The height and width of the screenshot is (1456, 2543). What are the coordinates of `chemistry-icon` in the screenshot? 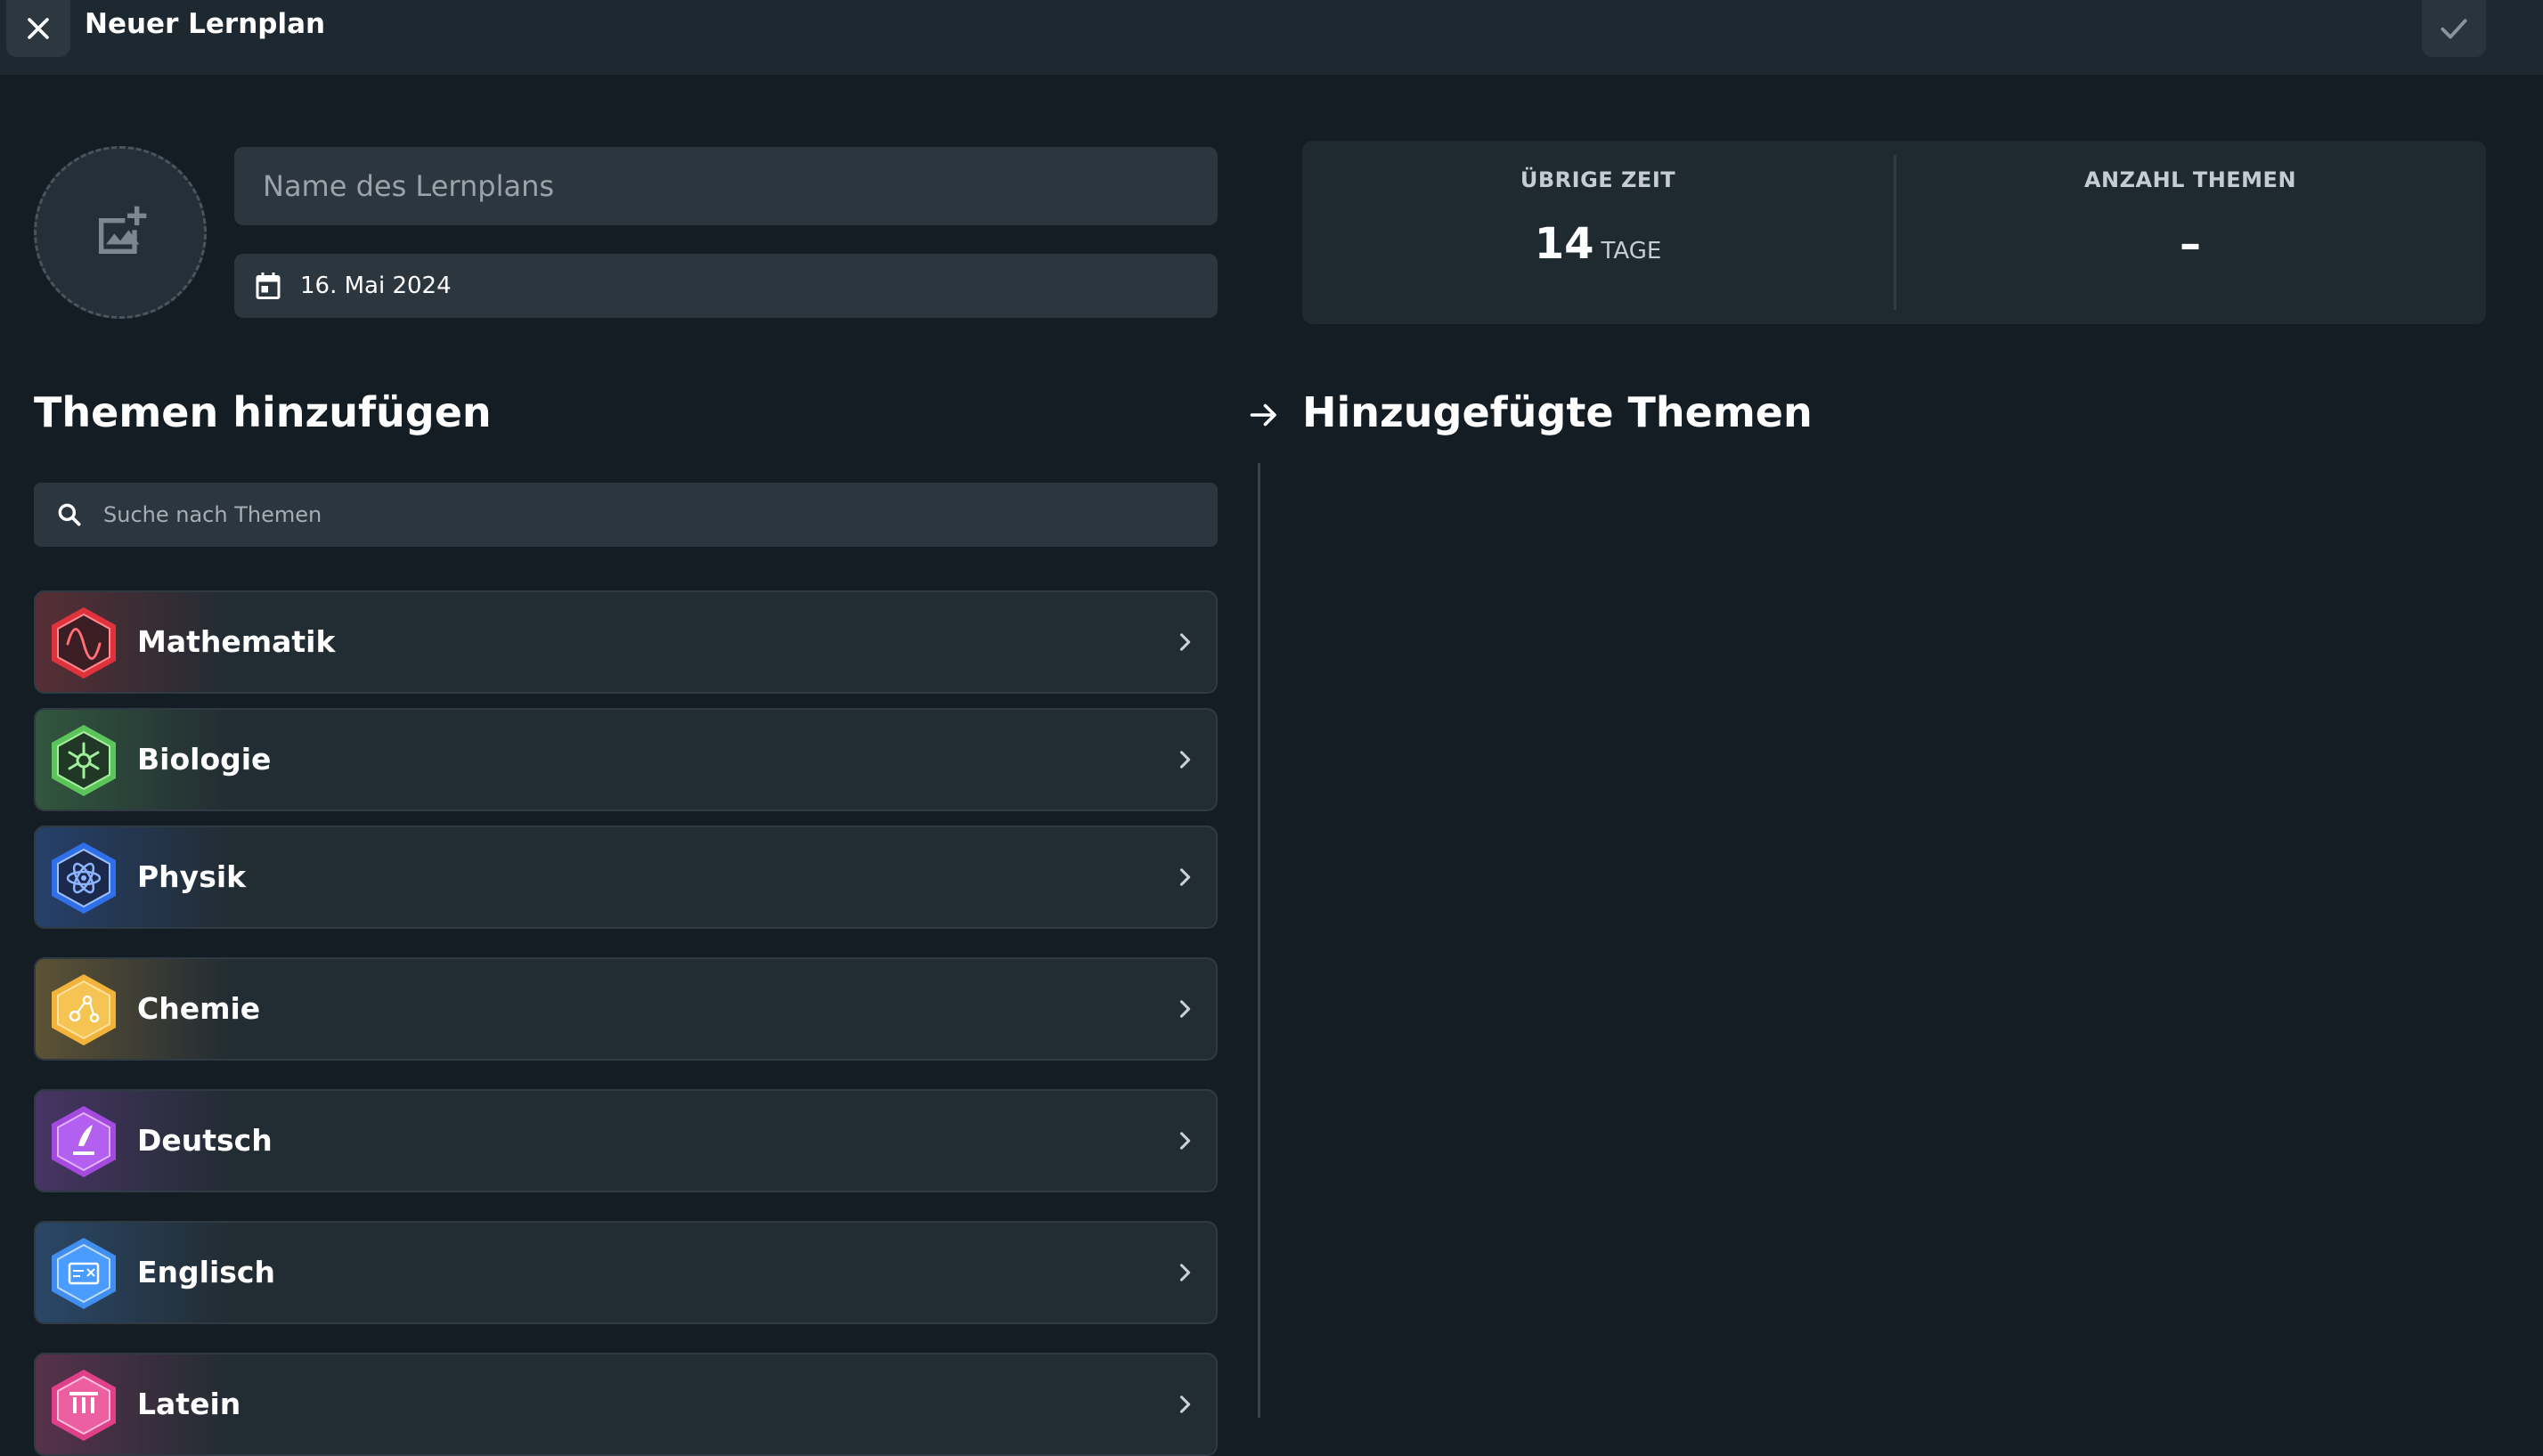 It's located at (84, 1009).